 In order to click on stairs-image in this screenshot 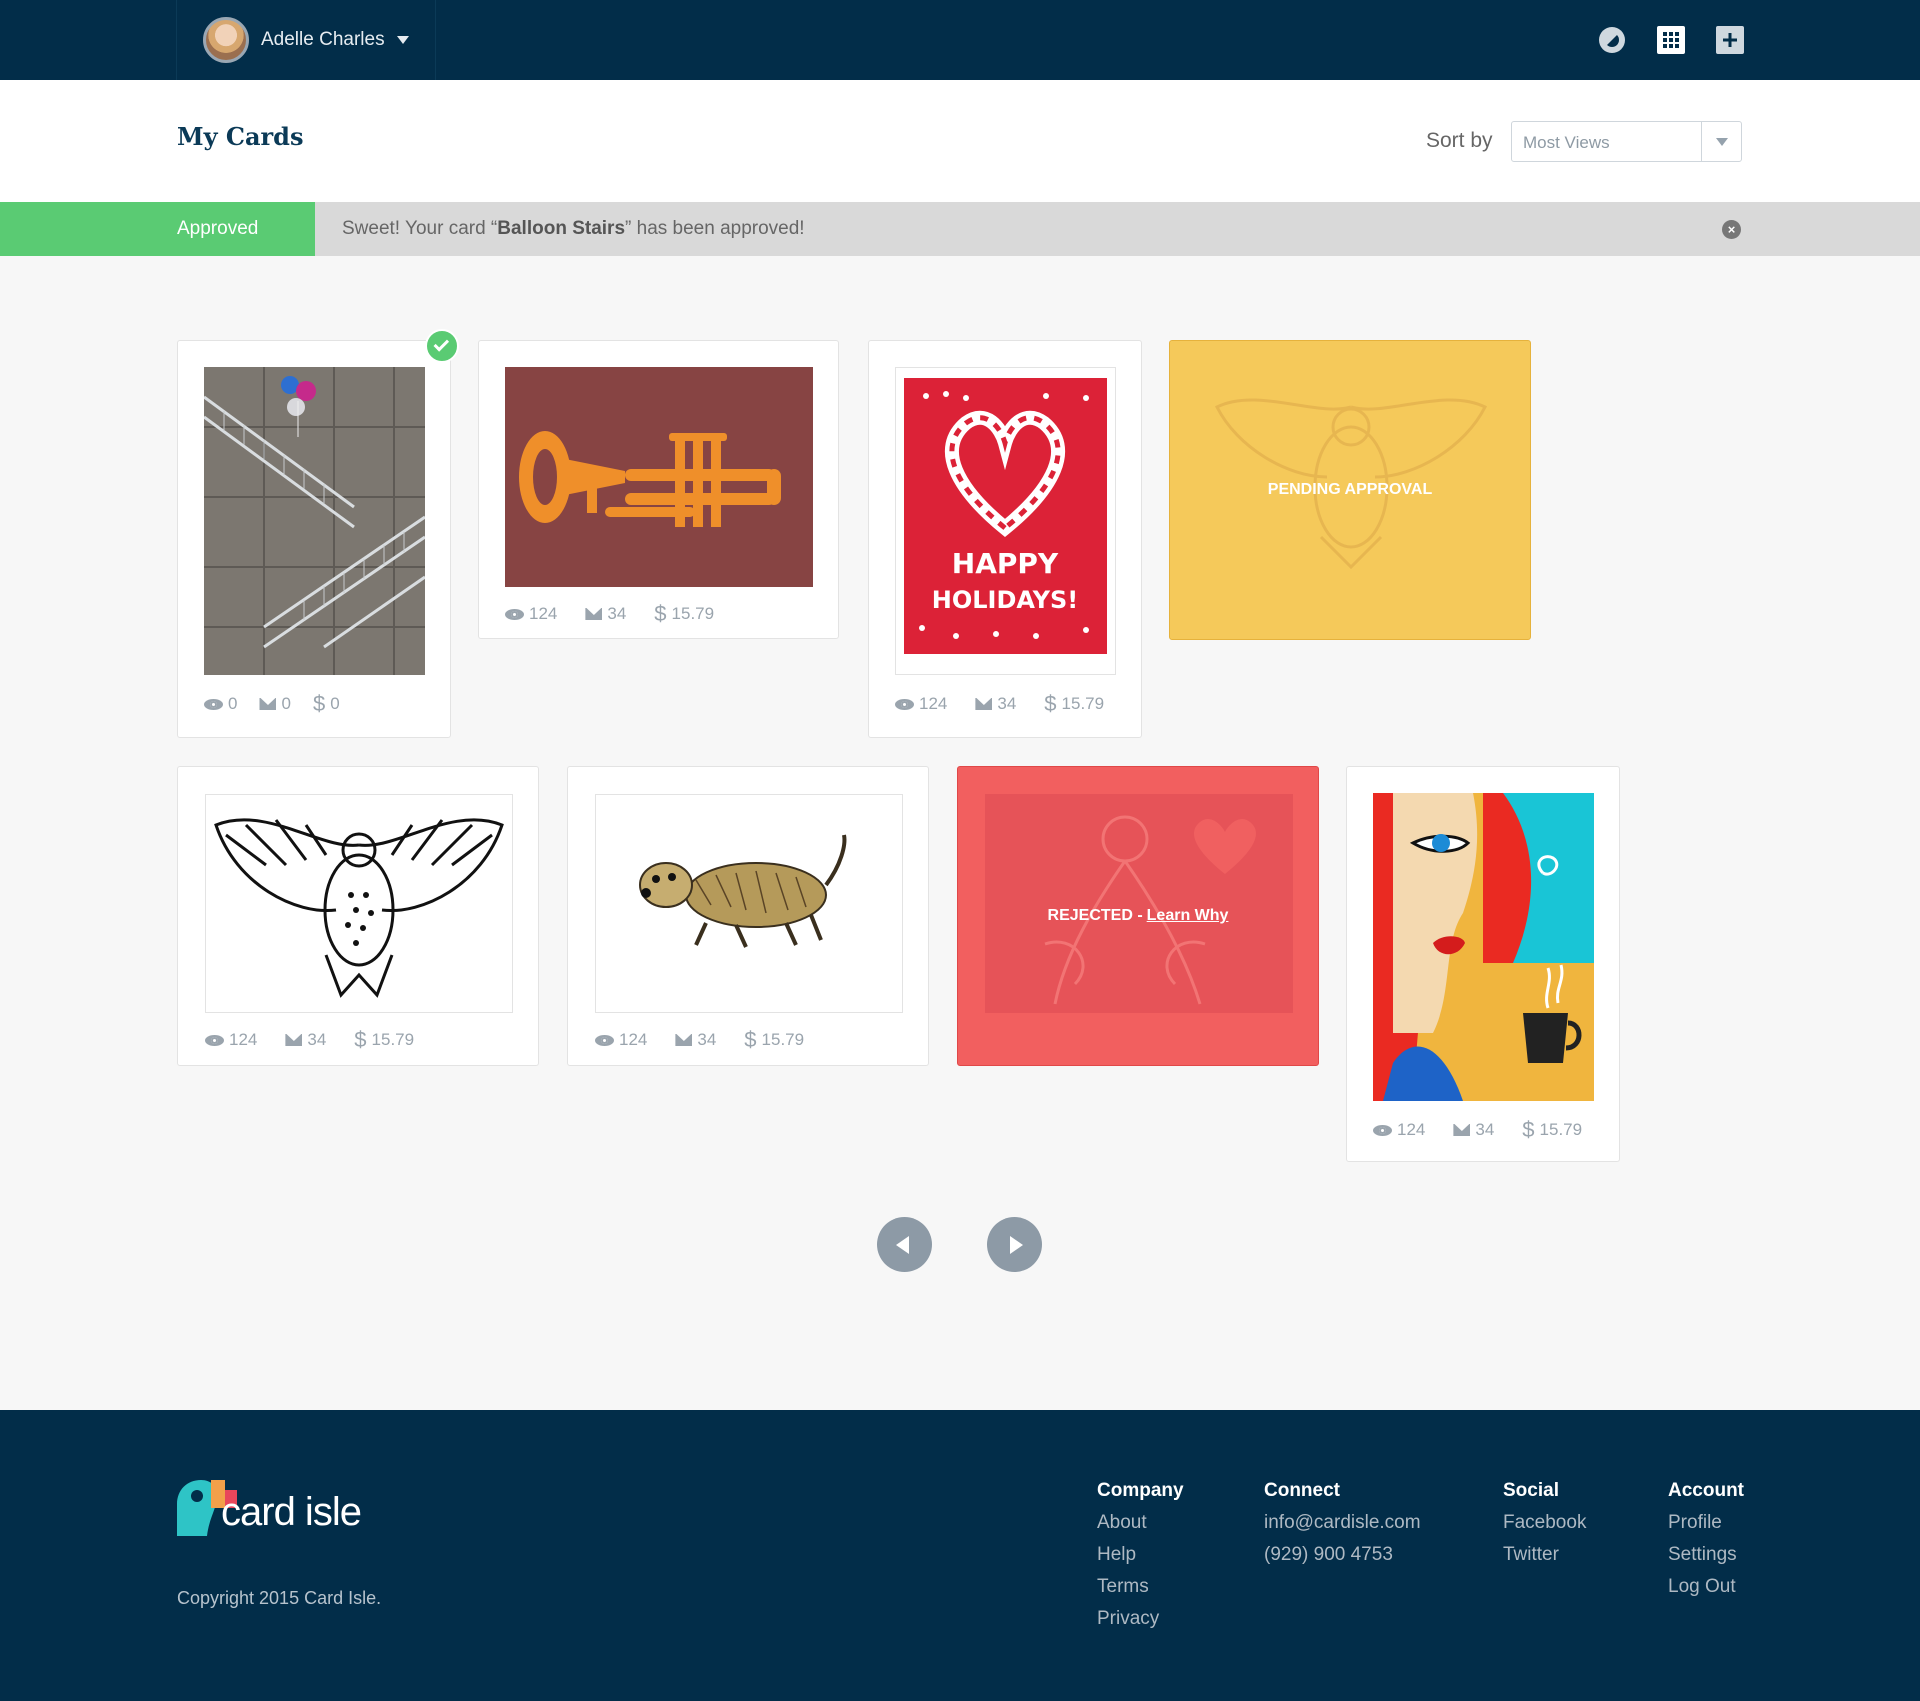, I will do `click(314, 521)`.